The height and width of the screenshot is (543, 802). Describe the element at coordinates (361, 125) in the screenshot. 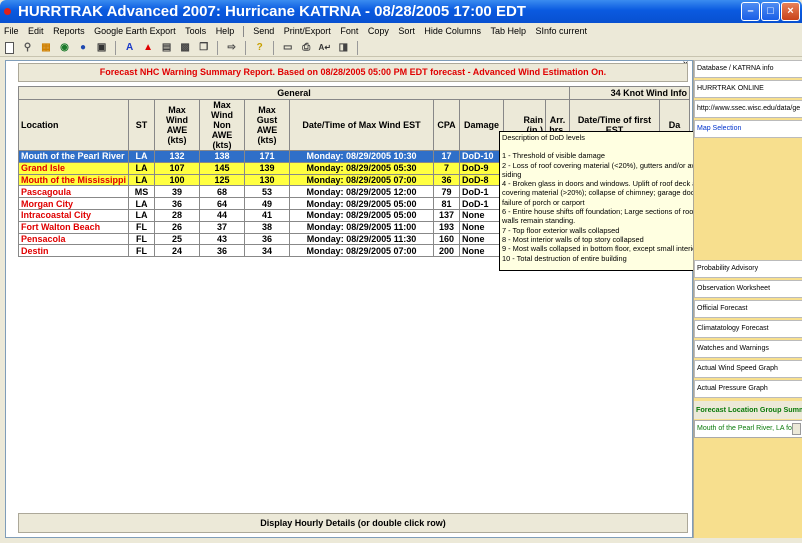

I see `col-datetime-max-wind: Date/Time of Max Wind EST` at that location.